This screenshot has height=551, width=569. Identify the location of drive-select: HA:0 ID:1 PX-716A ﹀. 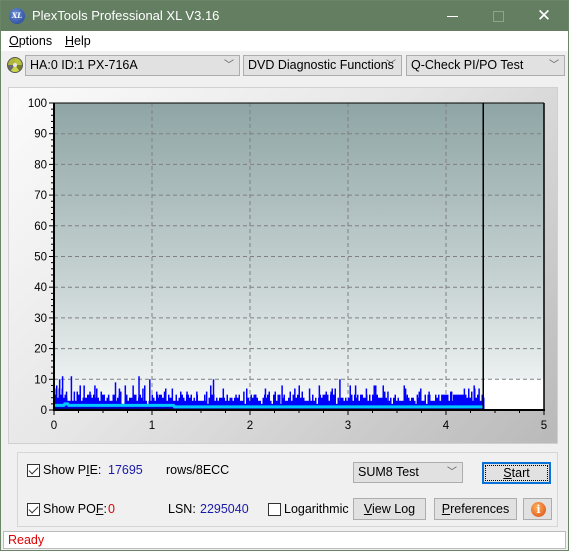
(132, 65).